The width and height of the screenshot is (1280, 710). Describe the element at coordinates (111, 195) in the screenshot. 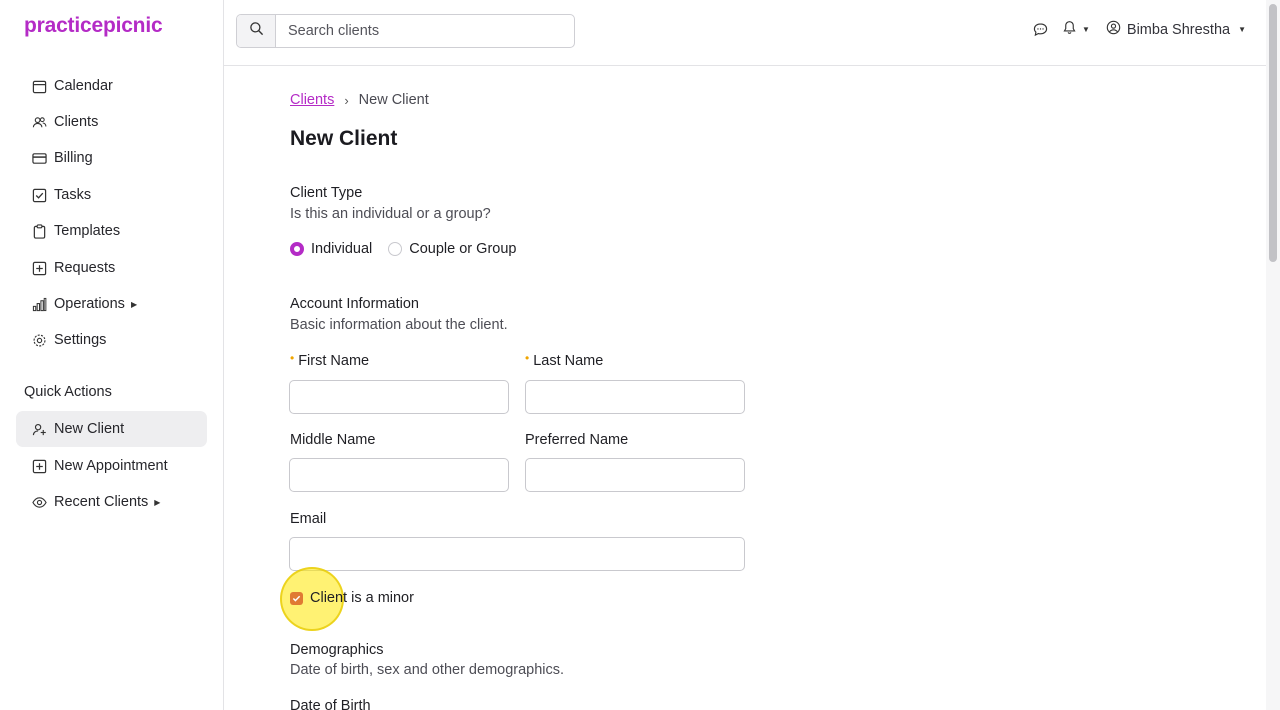

I see `sidebar-item-tasks: Tasks` at that location.